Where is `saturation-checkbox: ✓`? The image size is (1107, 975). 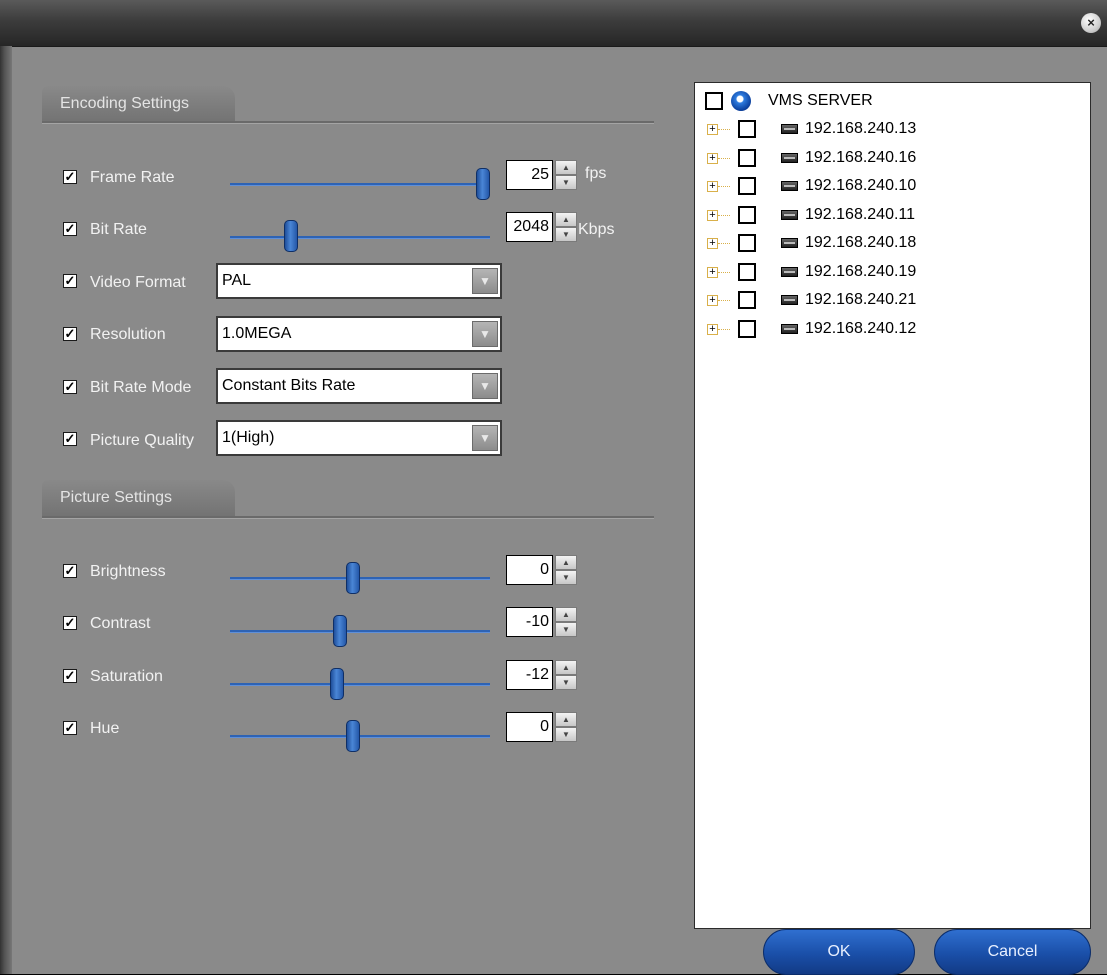
saturation-checkbox: ✓ is located at coordinates (70, 676).